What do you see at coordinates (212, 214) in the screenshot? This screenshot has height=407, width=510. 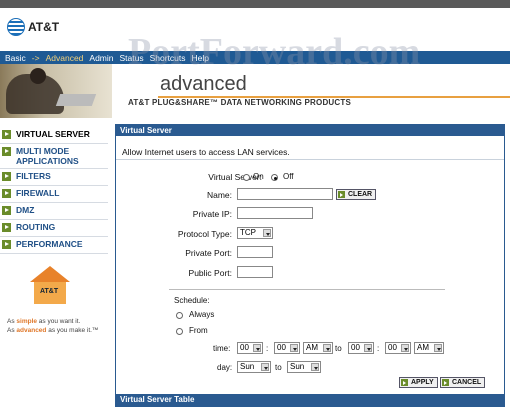 I see `private-ip-label: Private IP:` at bounding box center [212, 214].